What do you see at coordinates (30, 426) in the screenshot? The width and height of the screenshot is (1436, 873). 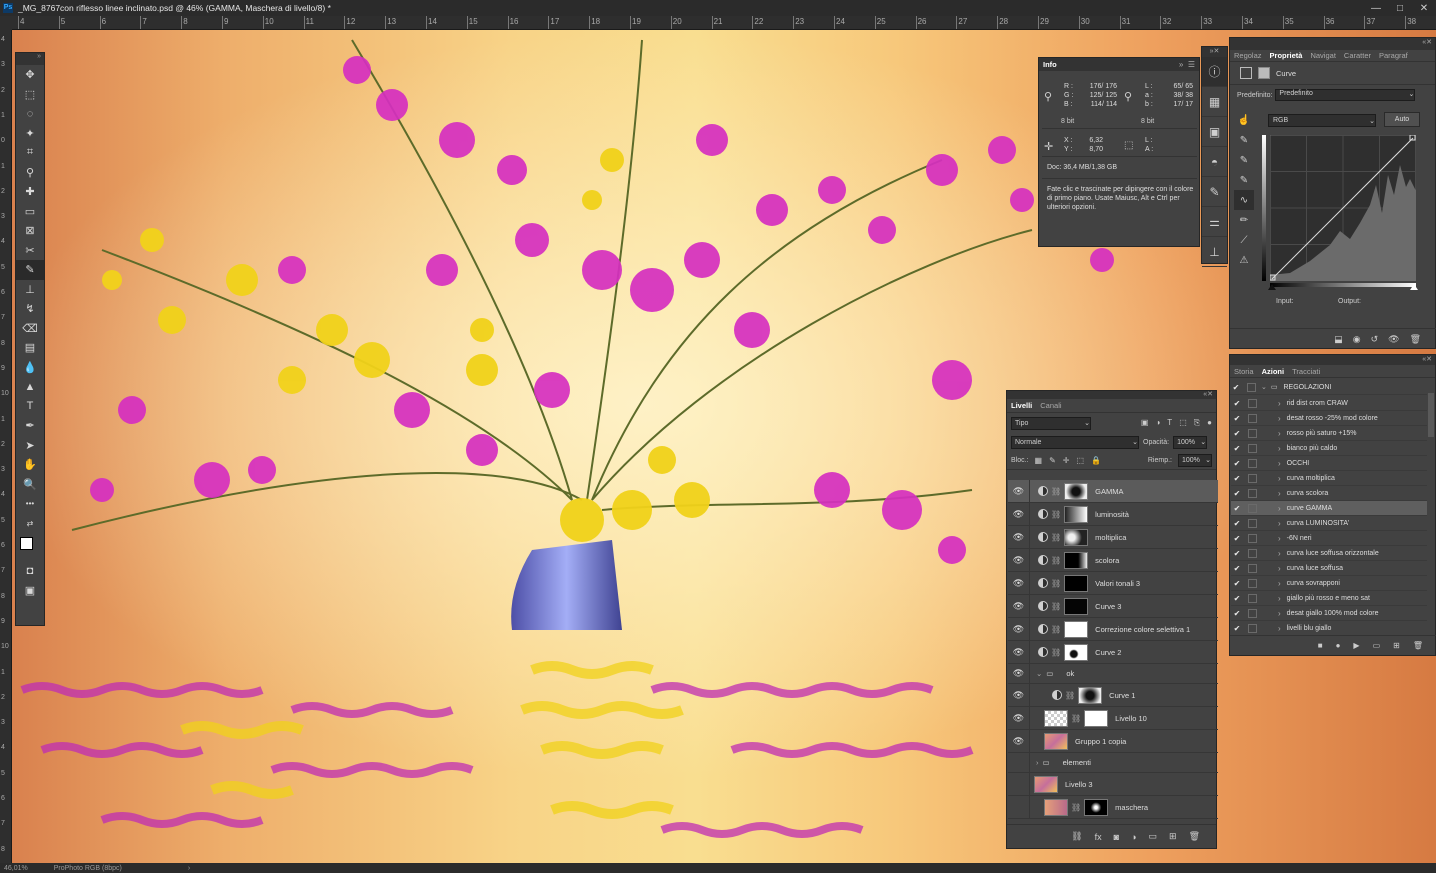 I see `pen-icon: ✒` at bounding box center [30, 426].